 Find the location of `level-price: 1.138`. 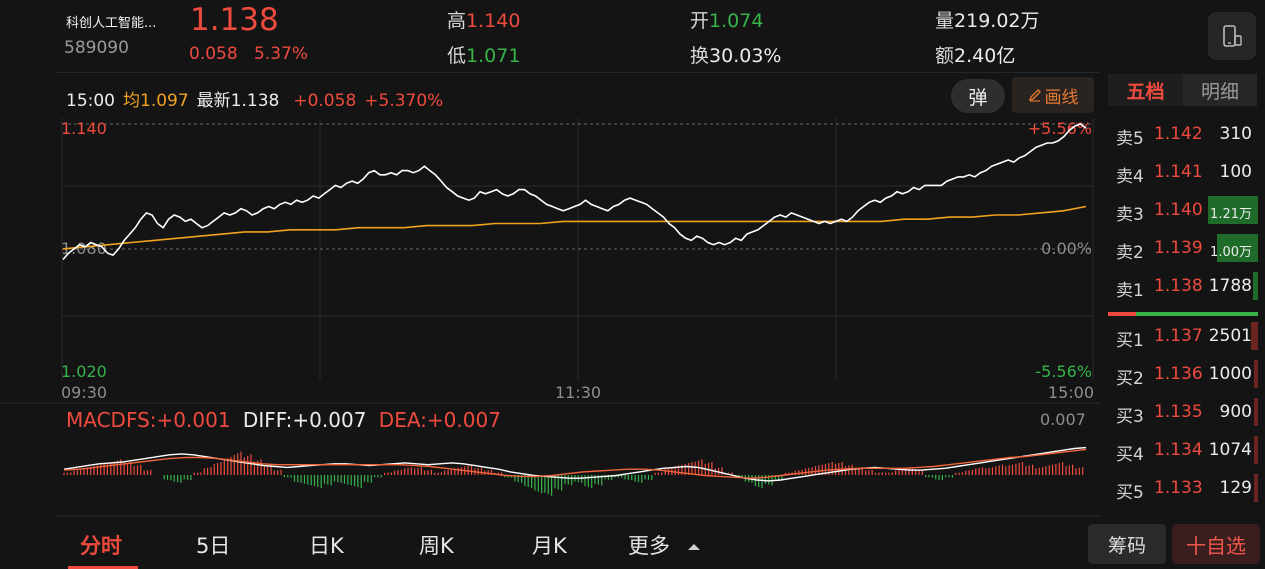

level-price: 1.138 is located at coordinates (1178, 286).